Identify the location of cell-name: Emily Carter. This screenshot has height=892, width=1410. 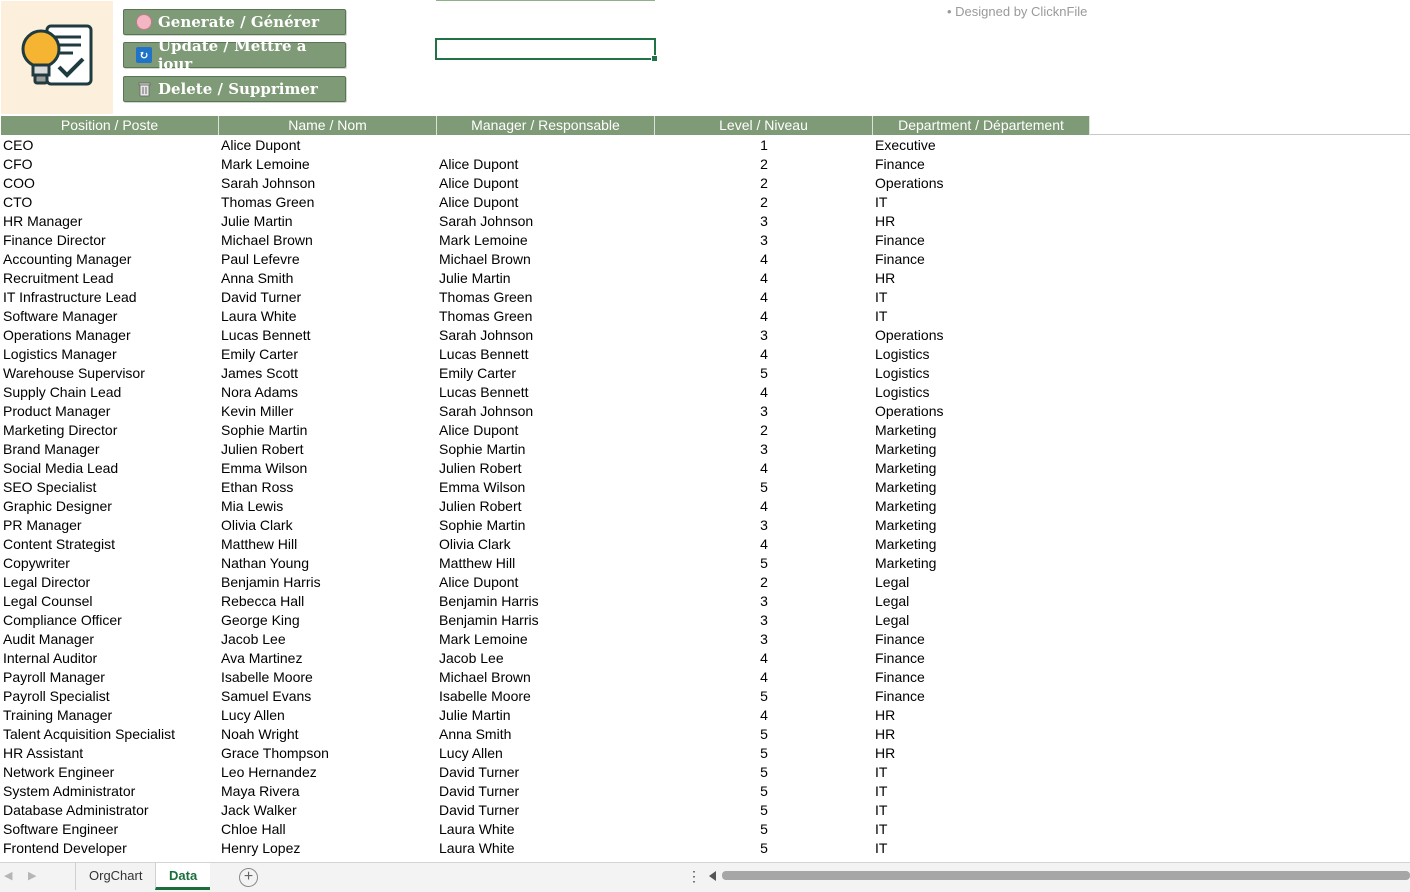
(328, 354).